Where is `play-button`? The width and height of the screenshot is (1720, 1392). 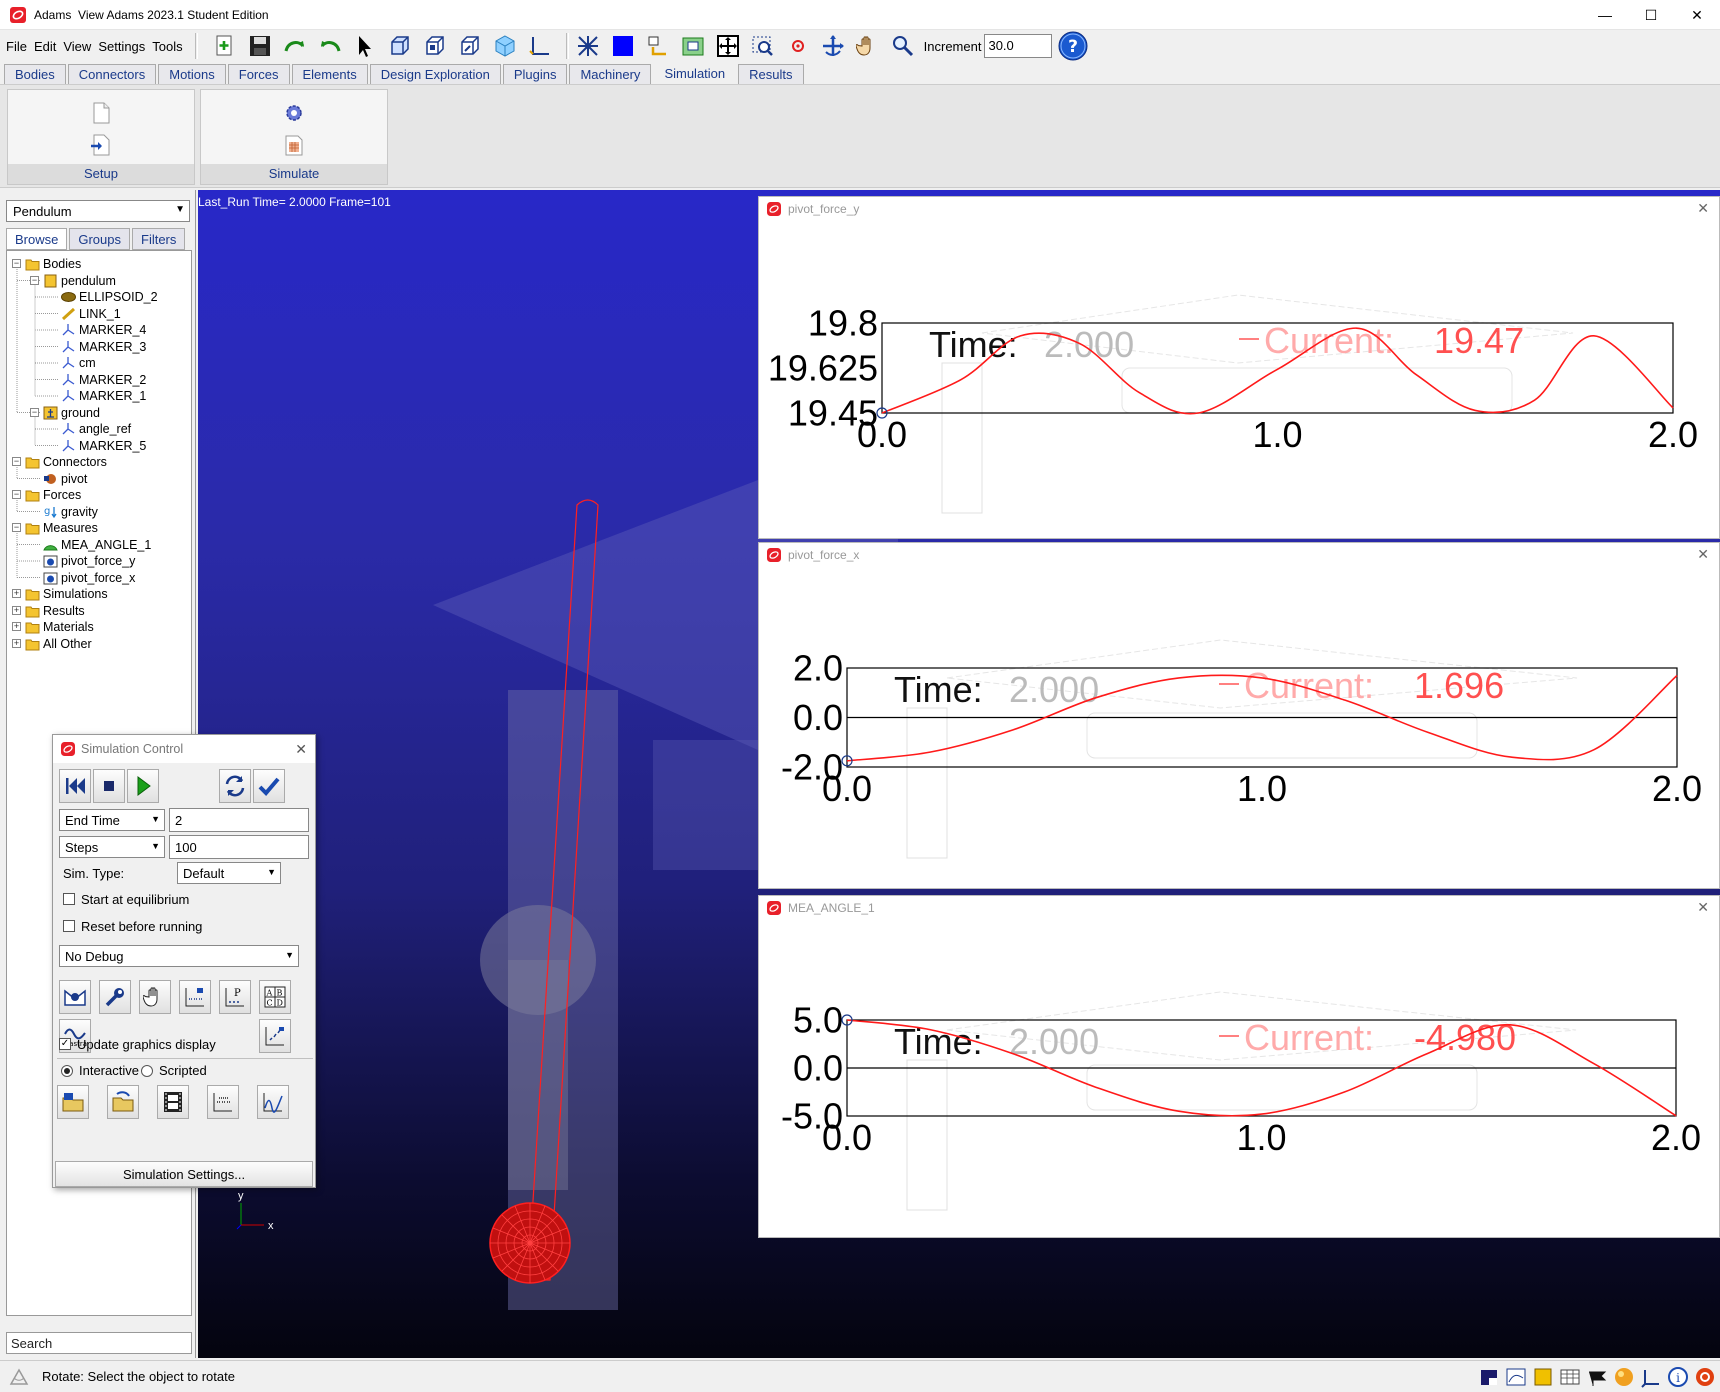
play-button is located at coordinates (143, 786).